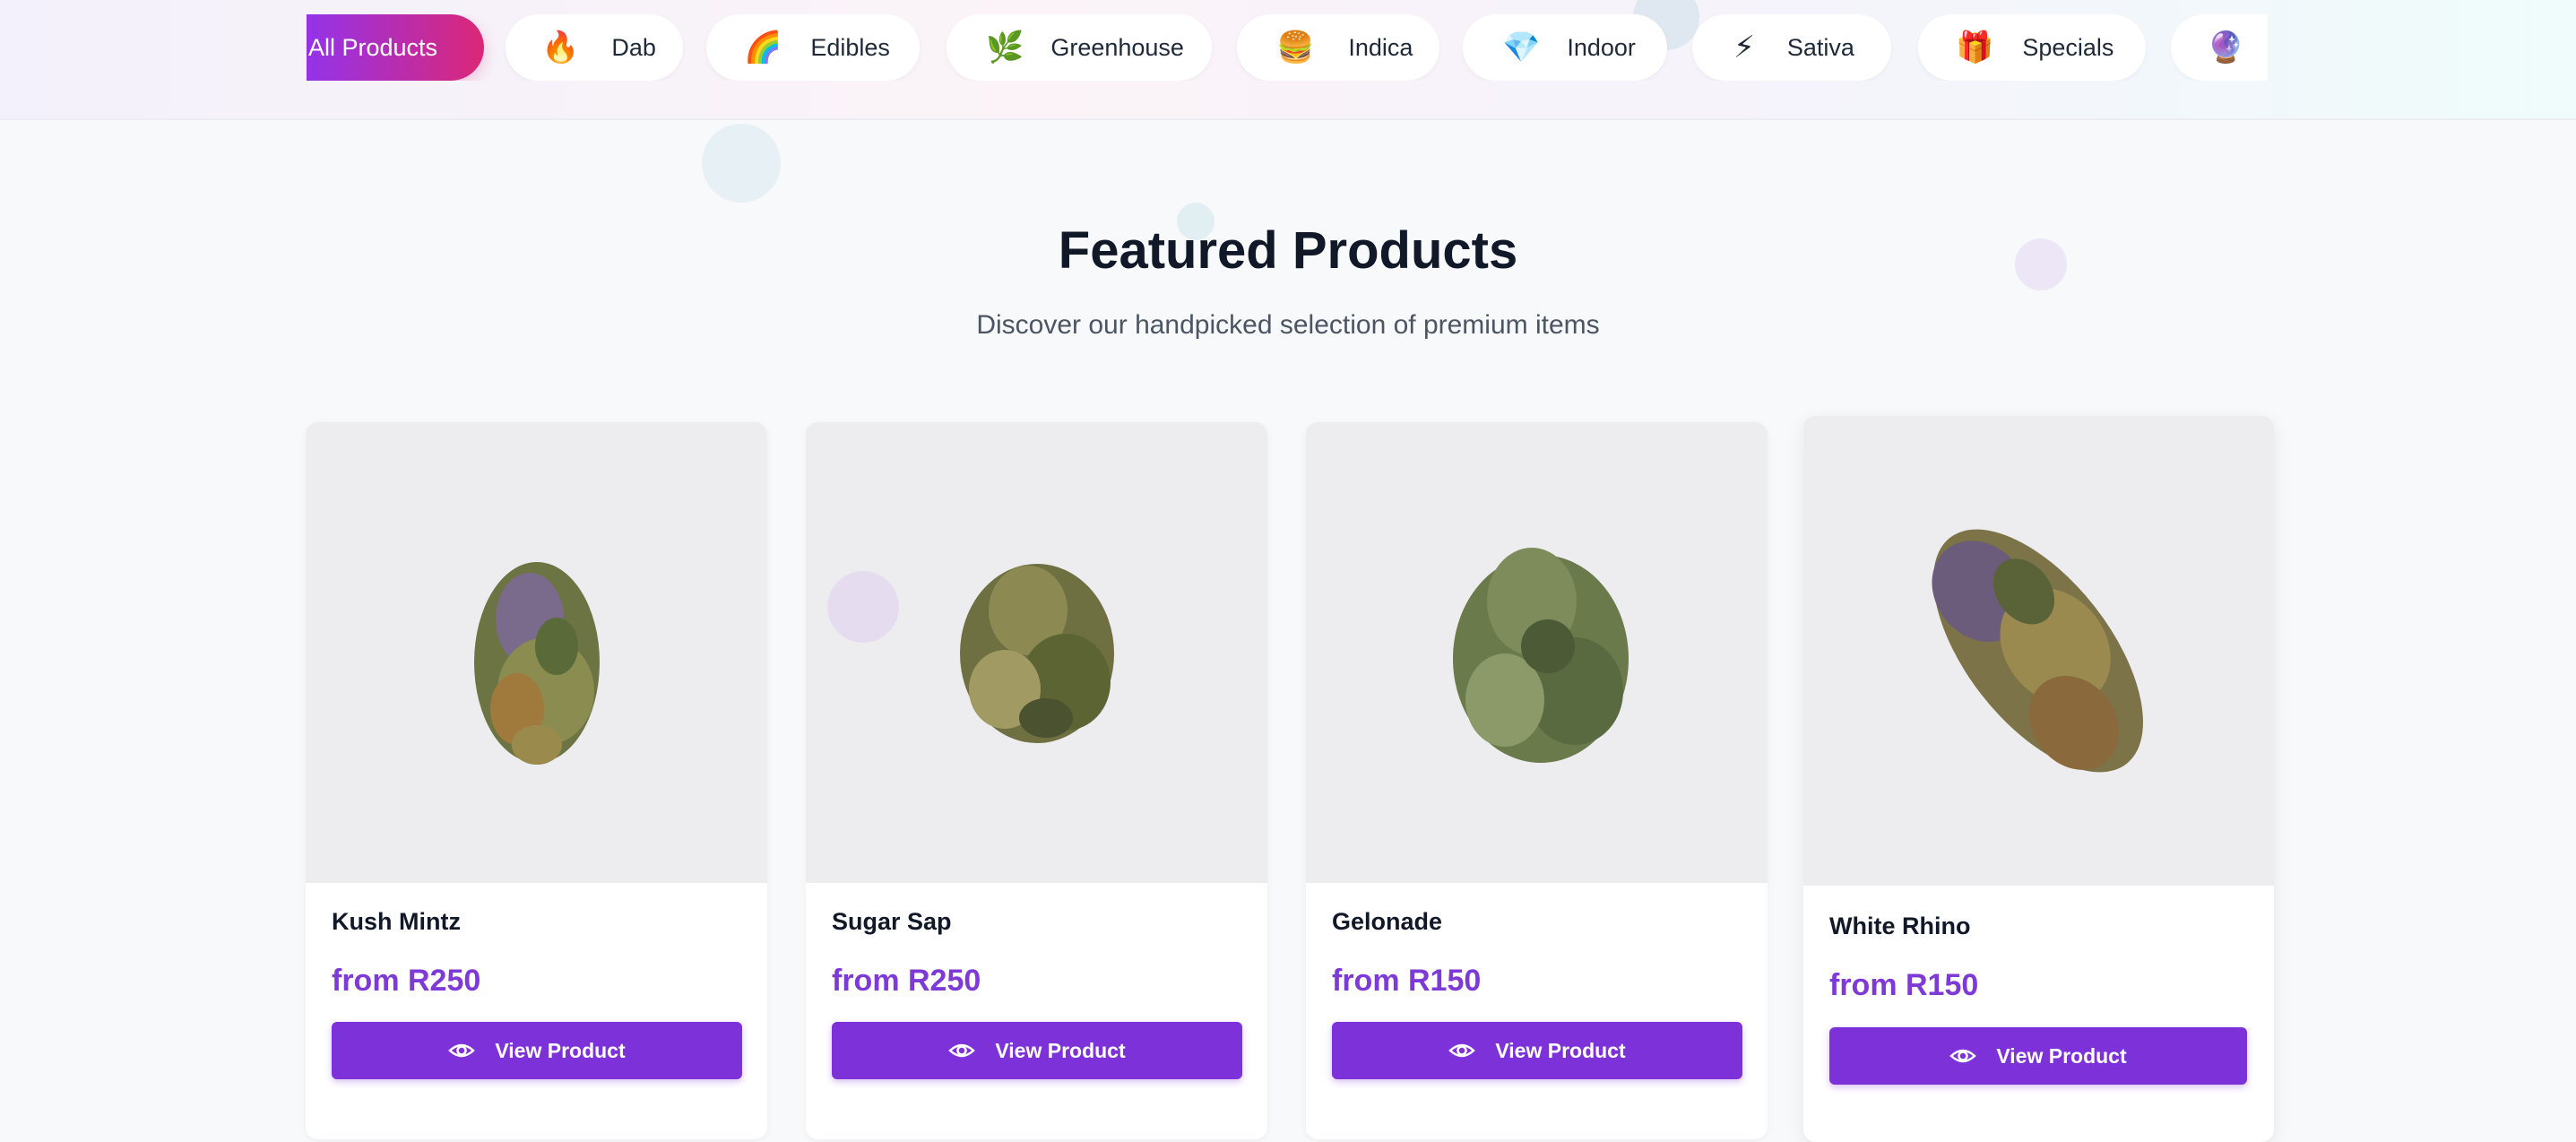  Describe the element at coordinates (850, 47) in the screenshot. I see `category-label: Edibles` at that location.